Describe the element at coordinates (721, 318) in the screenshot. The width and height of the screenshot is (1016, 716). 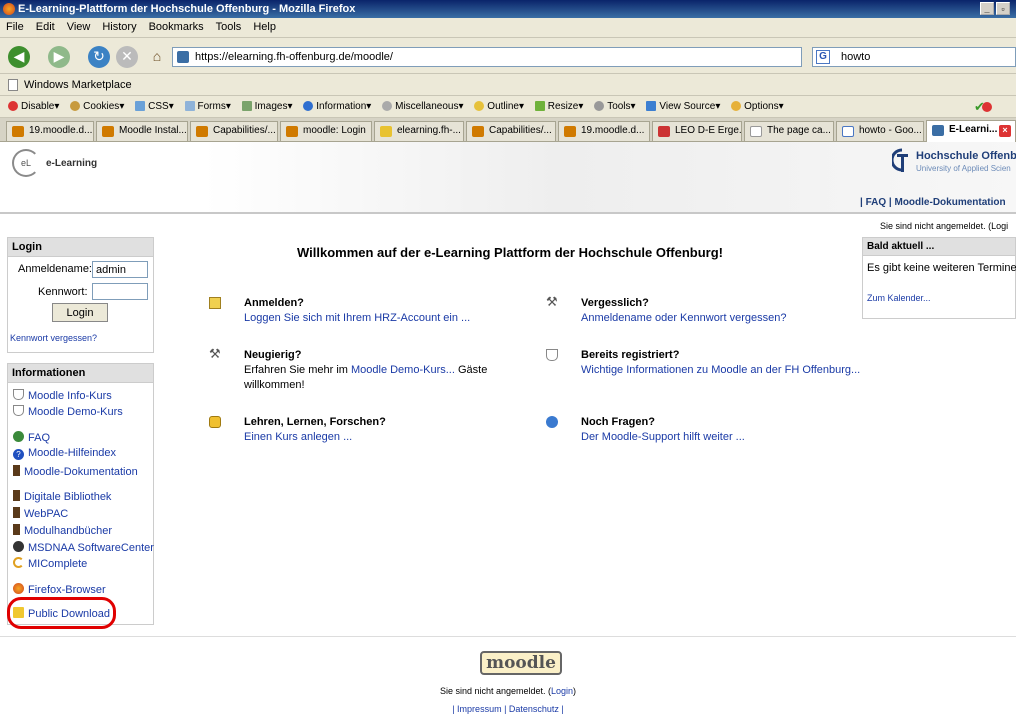
I see `vergesslich-link: Anmeldename oder Kennwort vergessen?` at that location.